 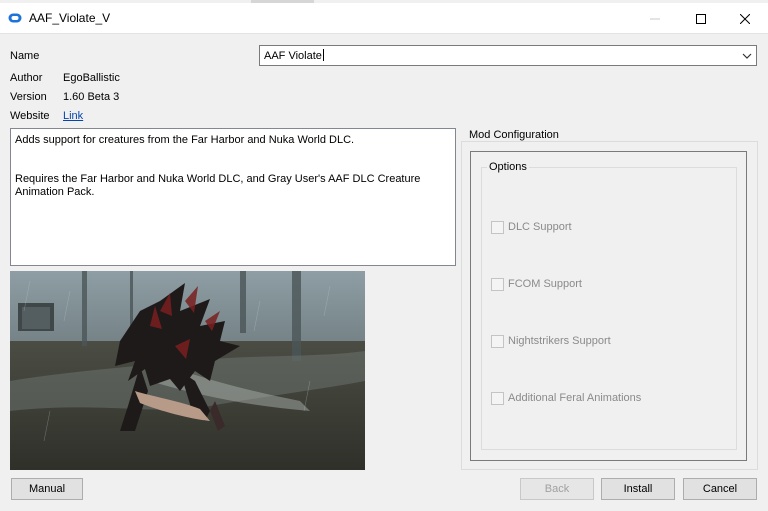 What do you see at coordinates (575, 398) in the screenshot?
I see `option-label: Additional Feral Animations` at bounding box center [575, 398].